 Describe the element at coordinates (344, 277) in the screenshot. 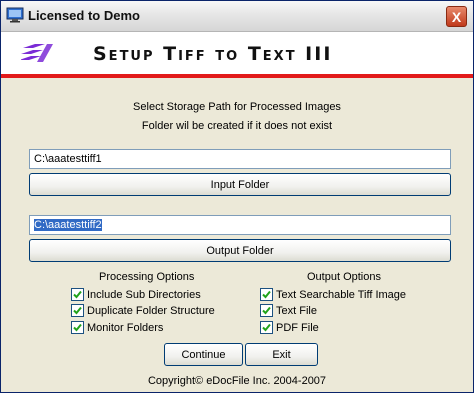

I see `output-options-heading: Output Options` at that location.